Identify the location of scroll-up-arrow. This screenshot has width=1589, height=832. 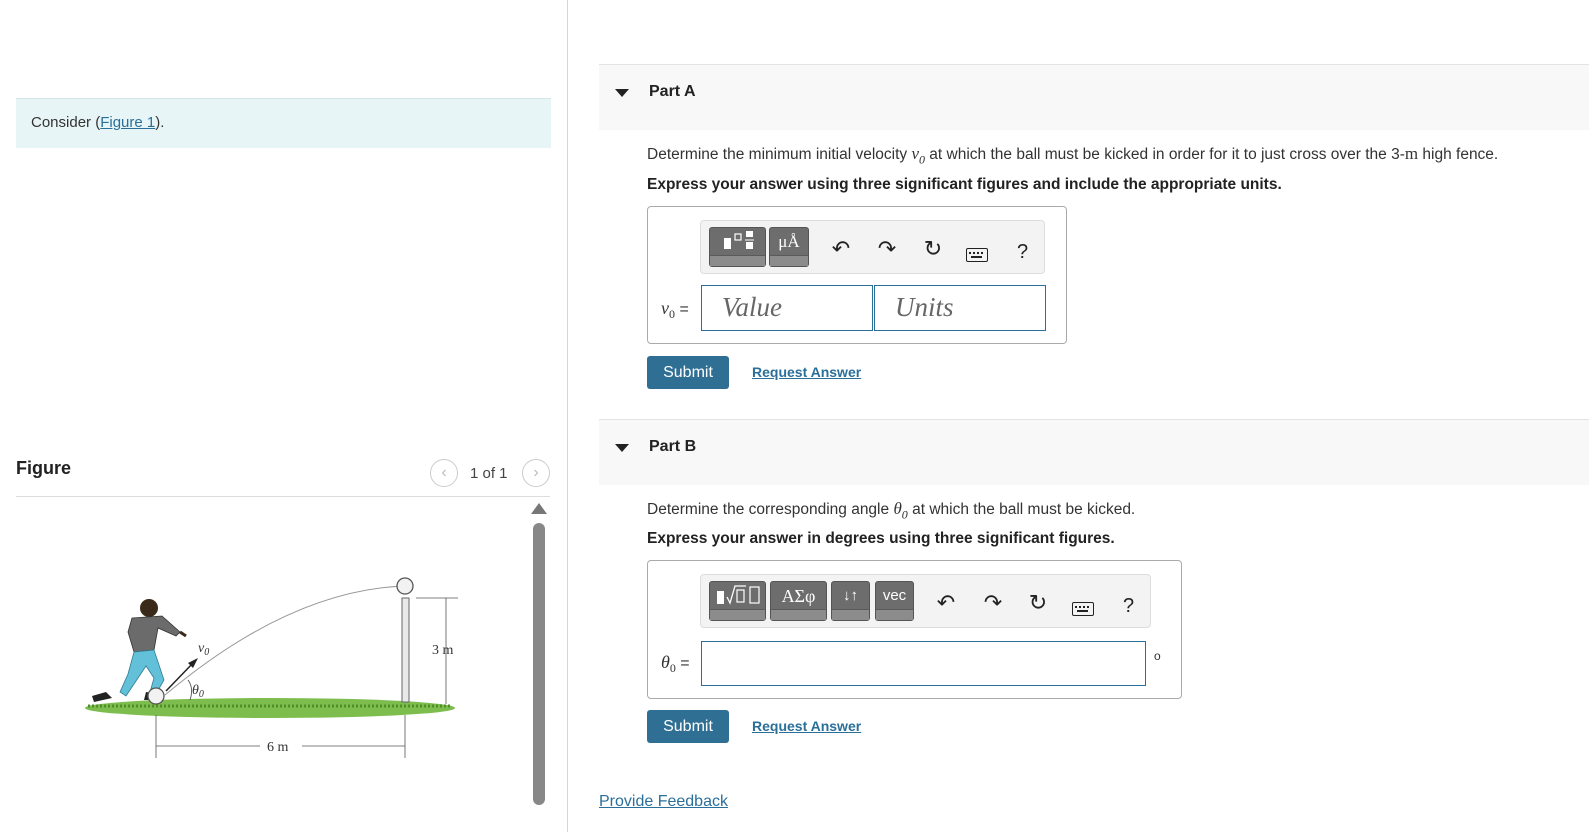
(539, 508).